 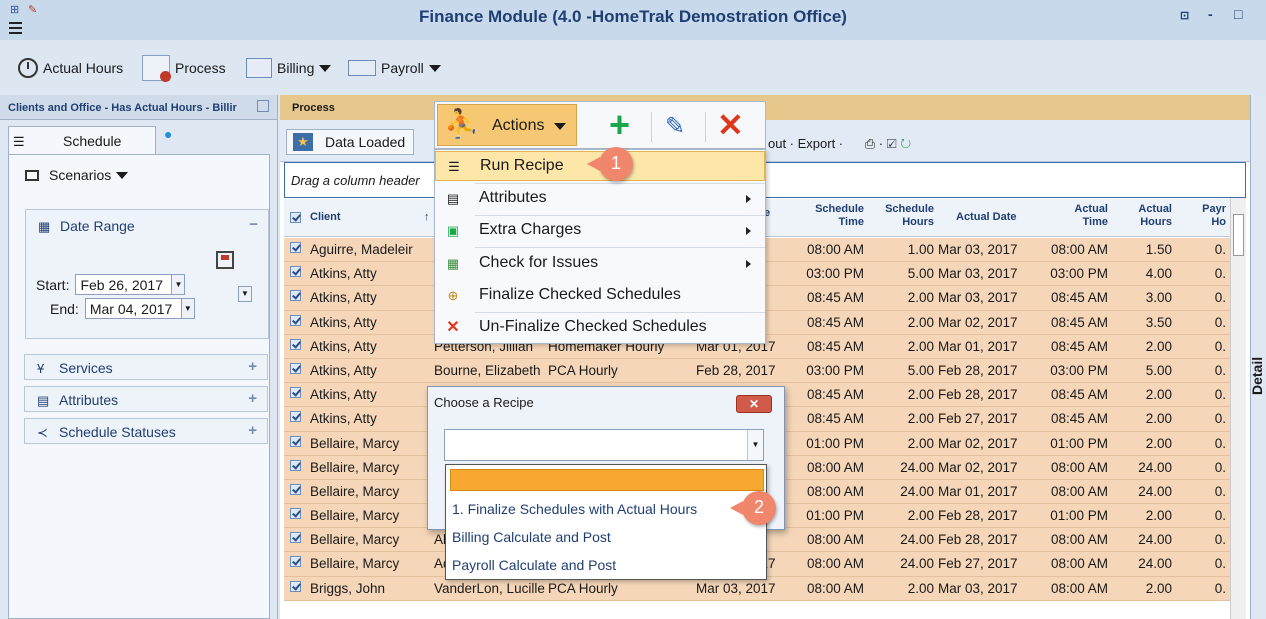 What do you see at coordinates (580, 294) in the screenshot?
I see `menu-item-label: Finalize Checked Schedules` at bounding box center [580, 294].